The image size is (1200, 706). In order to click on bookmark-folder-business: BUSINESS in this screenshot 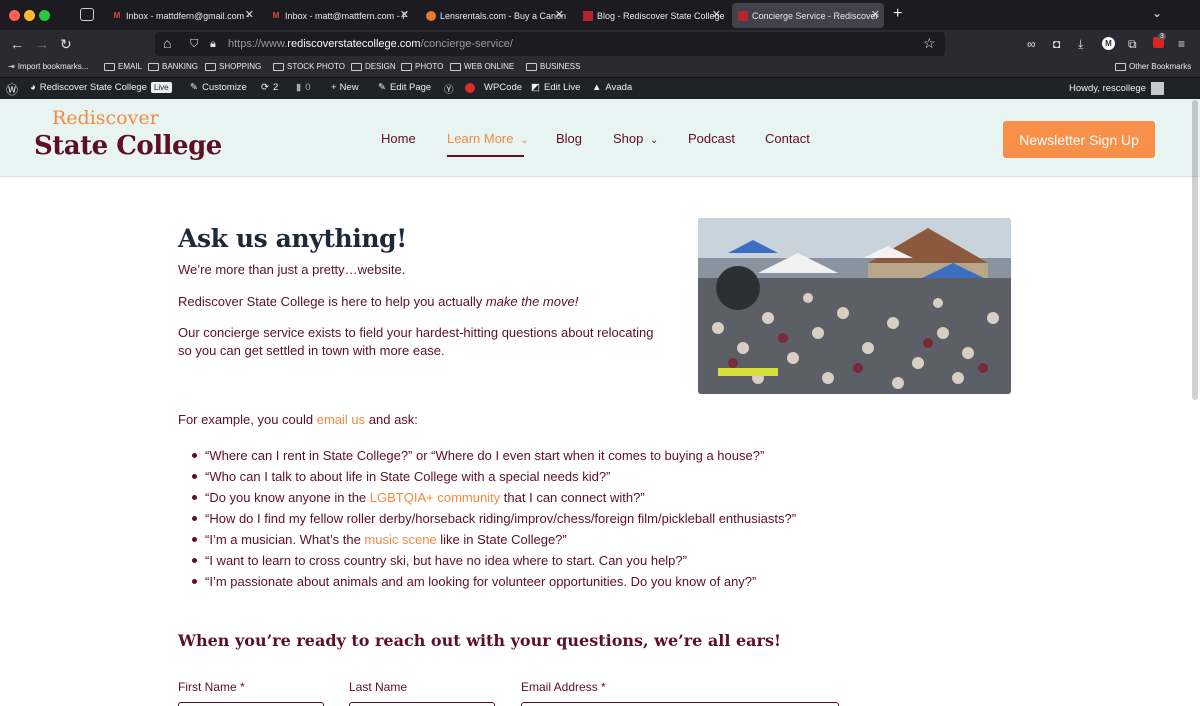, I will do `click(553, 66)`.